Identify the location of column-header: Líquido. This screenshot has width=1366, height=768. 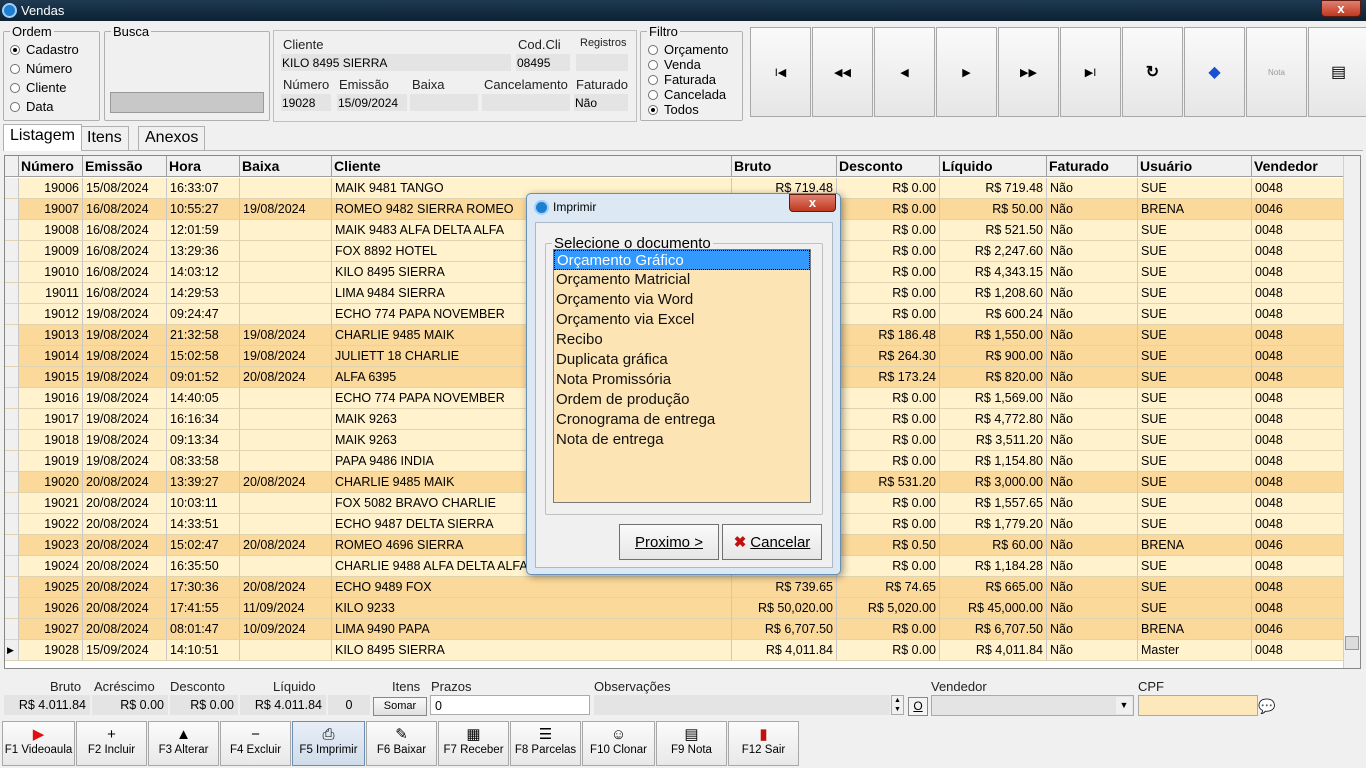
(993, 166).